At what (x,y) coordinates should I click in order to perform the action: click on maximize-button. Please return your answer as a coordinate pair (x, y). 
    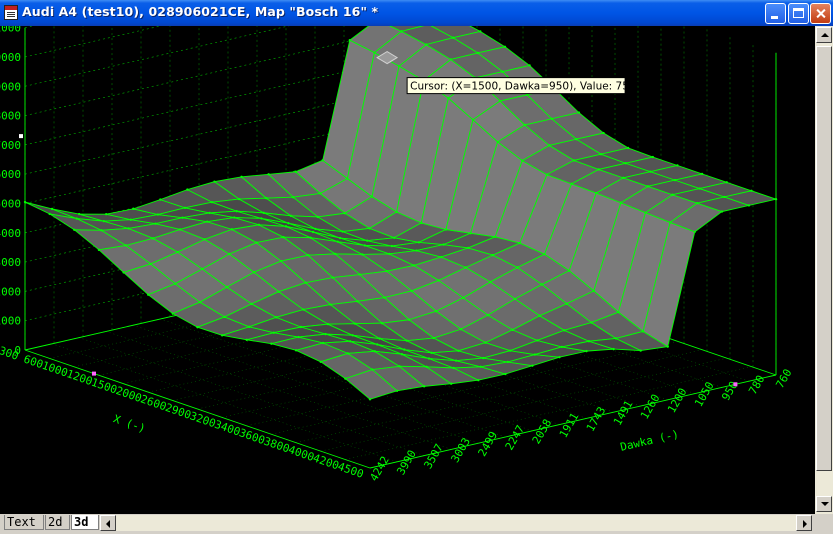
    Looking at the image, I should click on (798, 13).